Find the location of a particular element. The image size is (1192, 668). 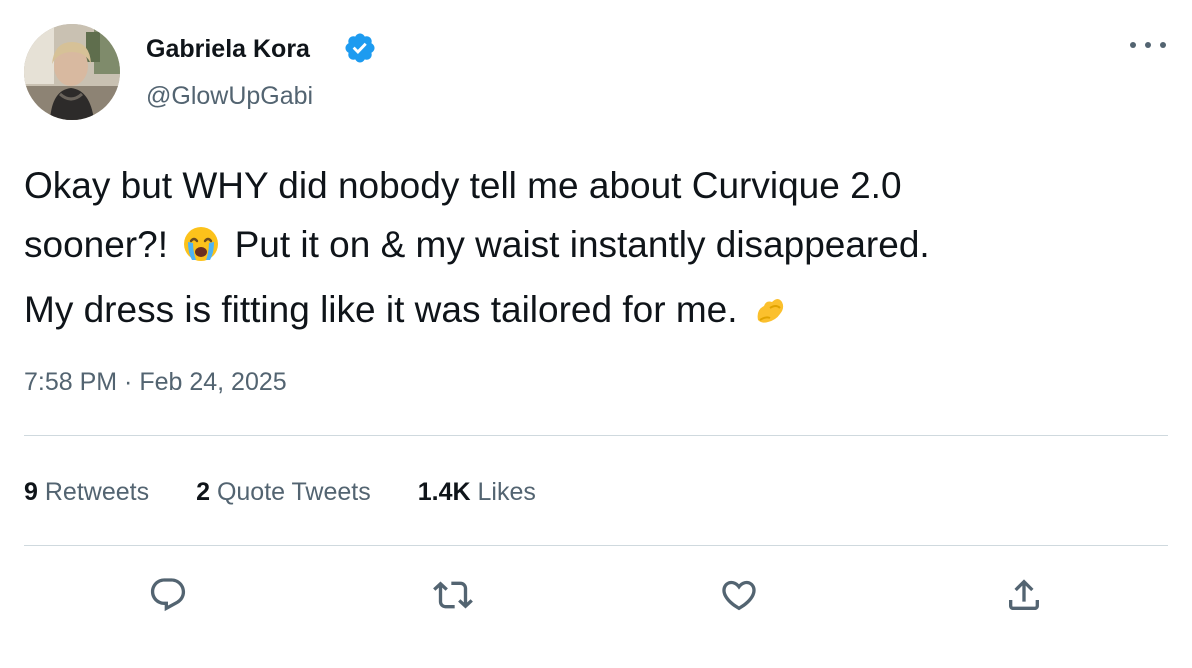

retweets-stat: 9 Retweets is located at coordinates (86, 492).